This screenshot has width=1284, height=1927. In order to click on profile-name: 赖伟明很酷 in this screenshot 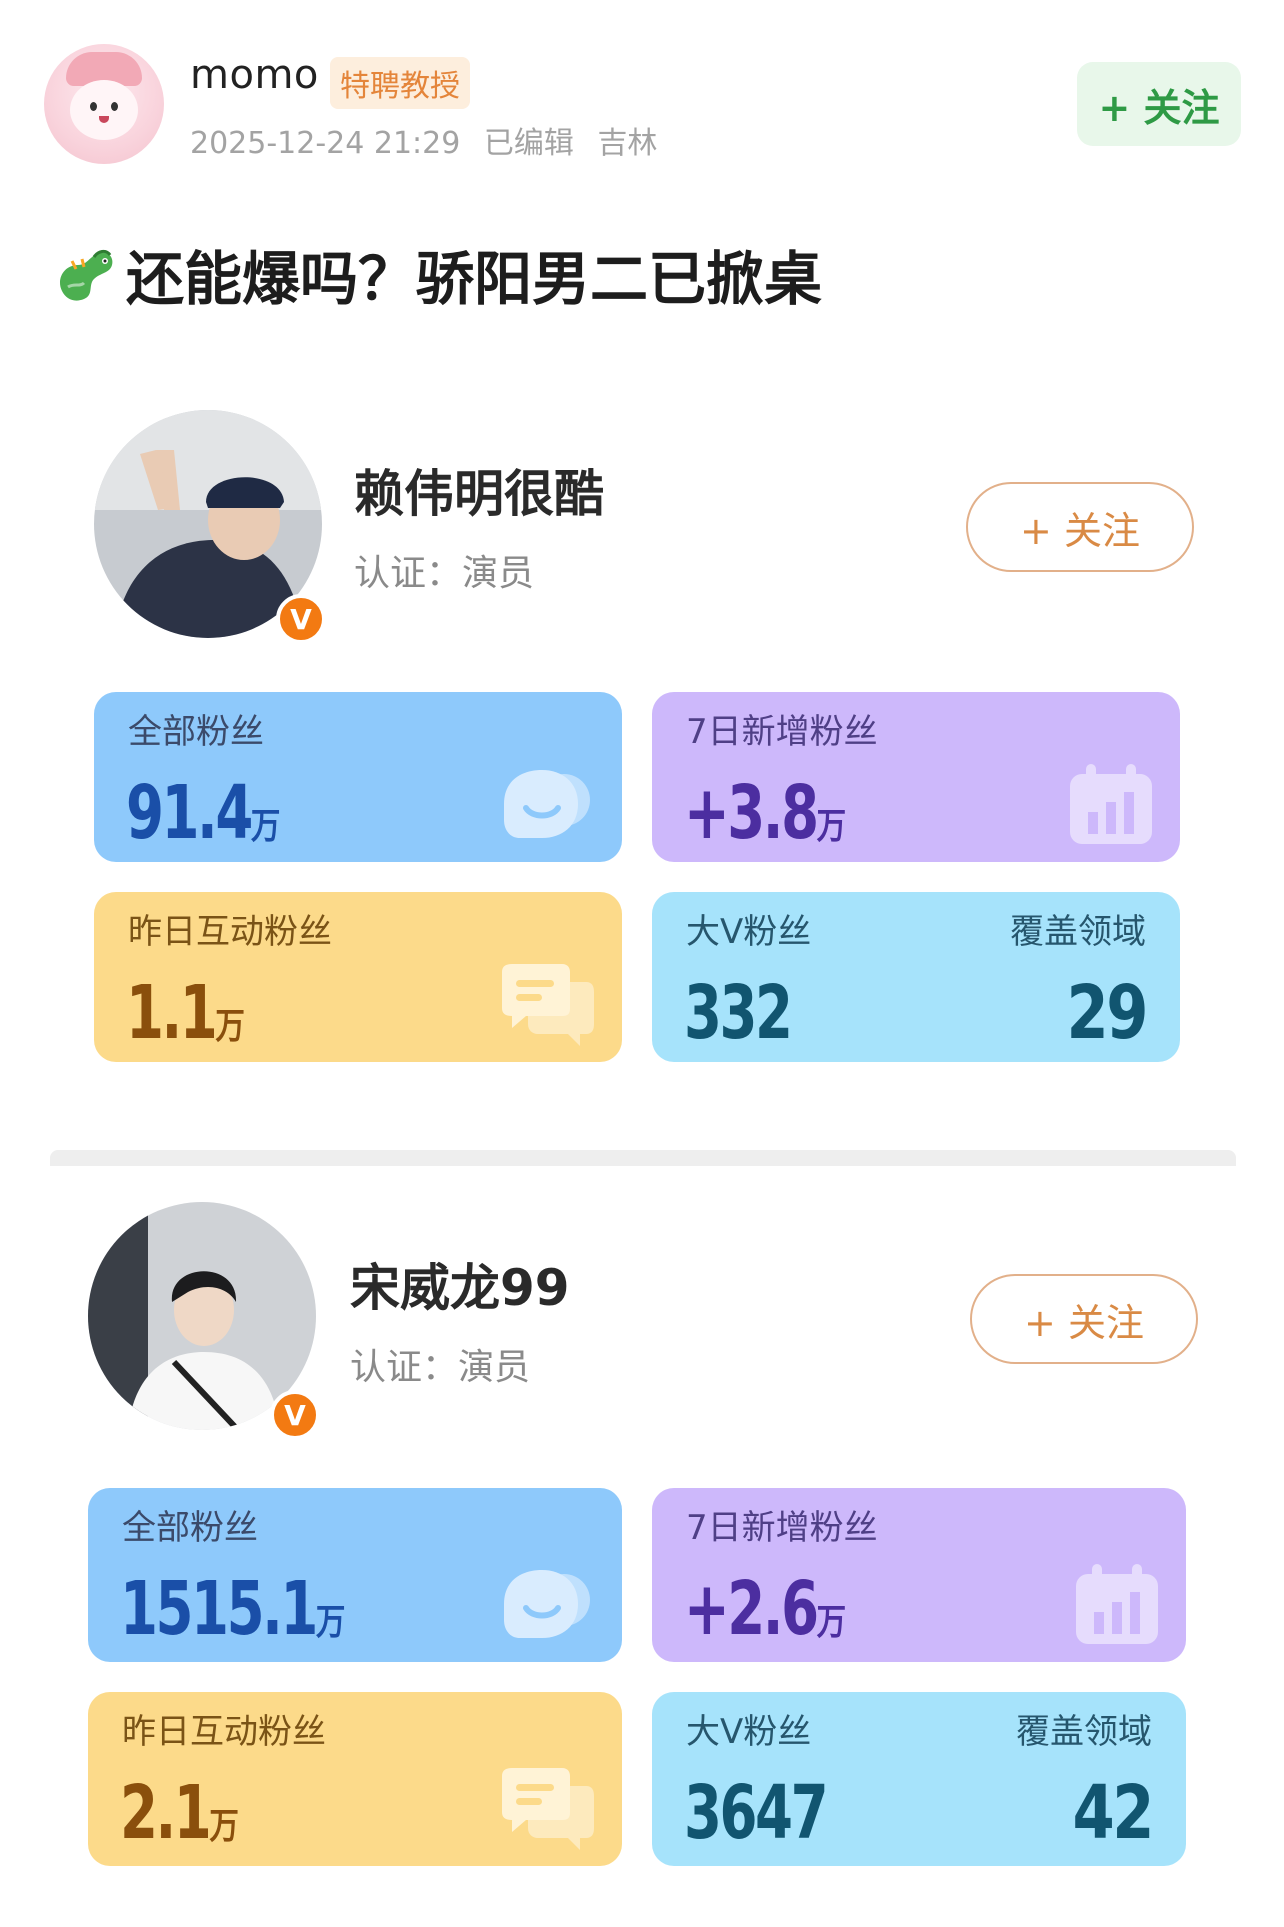, I will do `click(479, 490)`.